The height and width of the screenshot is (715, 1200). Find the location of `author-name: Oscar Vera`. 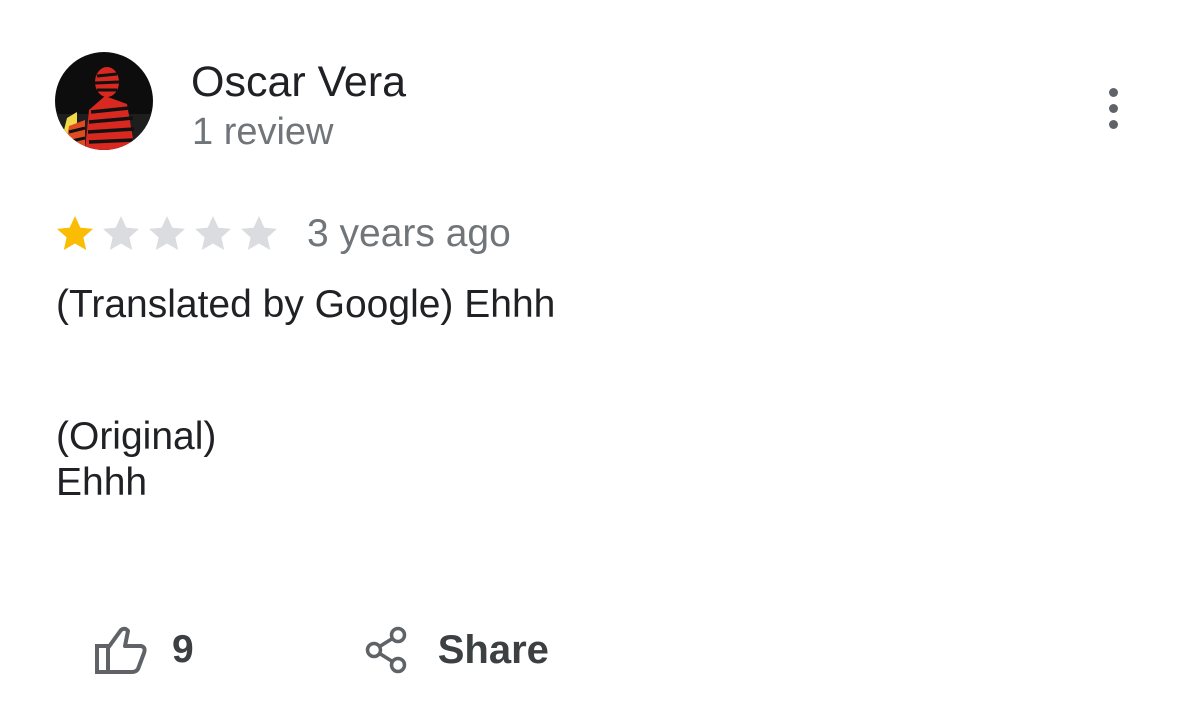

author-name: Oscar Vera is located at coordinates (298, 82).